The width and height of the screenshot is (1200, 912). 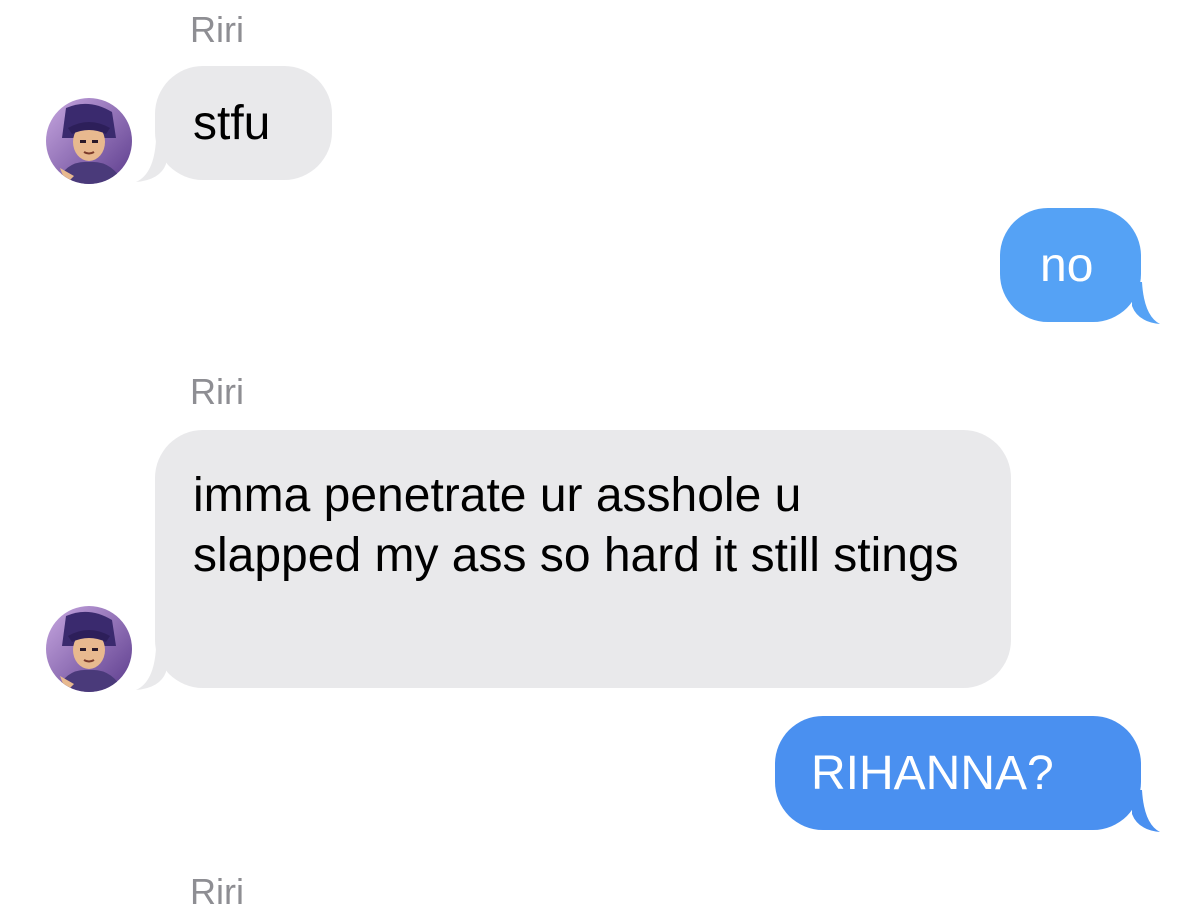 I want to click on incoming-message-bubble: stfu, so click(x=243, y=123).